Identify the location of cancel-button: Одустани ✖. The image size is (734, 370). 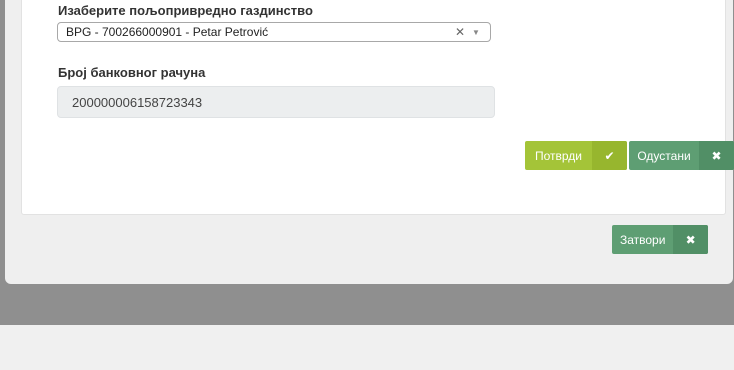
(681, 155).